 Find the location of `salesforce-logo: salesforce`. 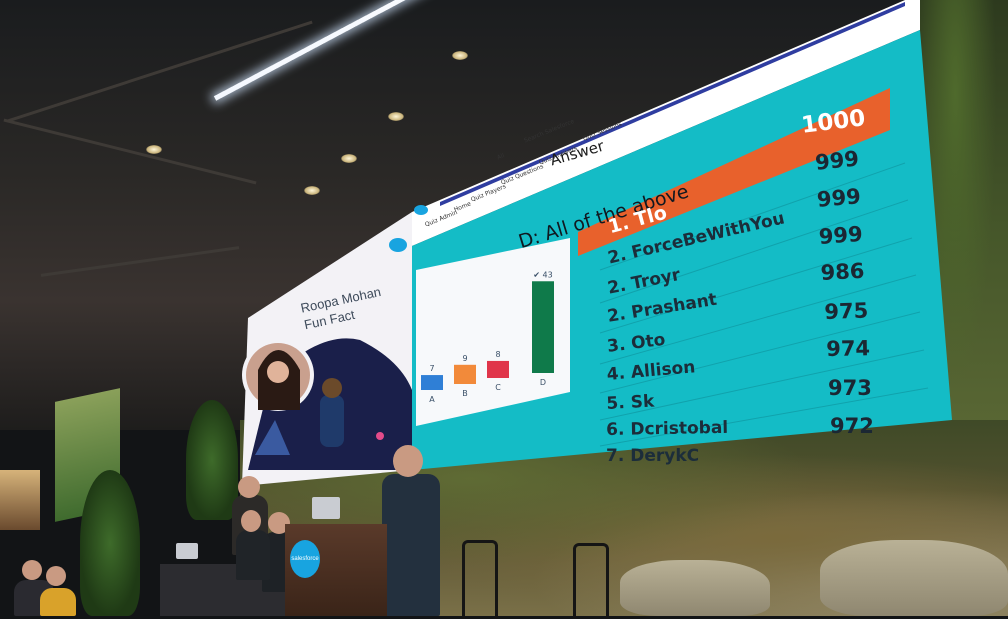

salesforce-logo: salesforce is located at coordinates (305, 559).